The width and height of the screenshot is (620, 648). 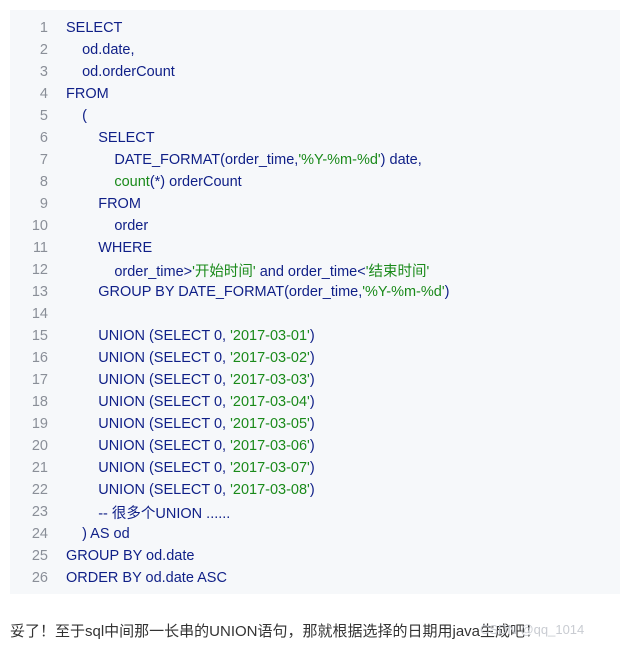 I want to click on code-line: 21 UNION (SELECT 0, '2017-03-07'), so click(x=315, y=468).